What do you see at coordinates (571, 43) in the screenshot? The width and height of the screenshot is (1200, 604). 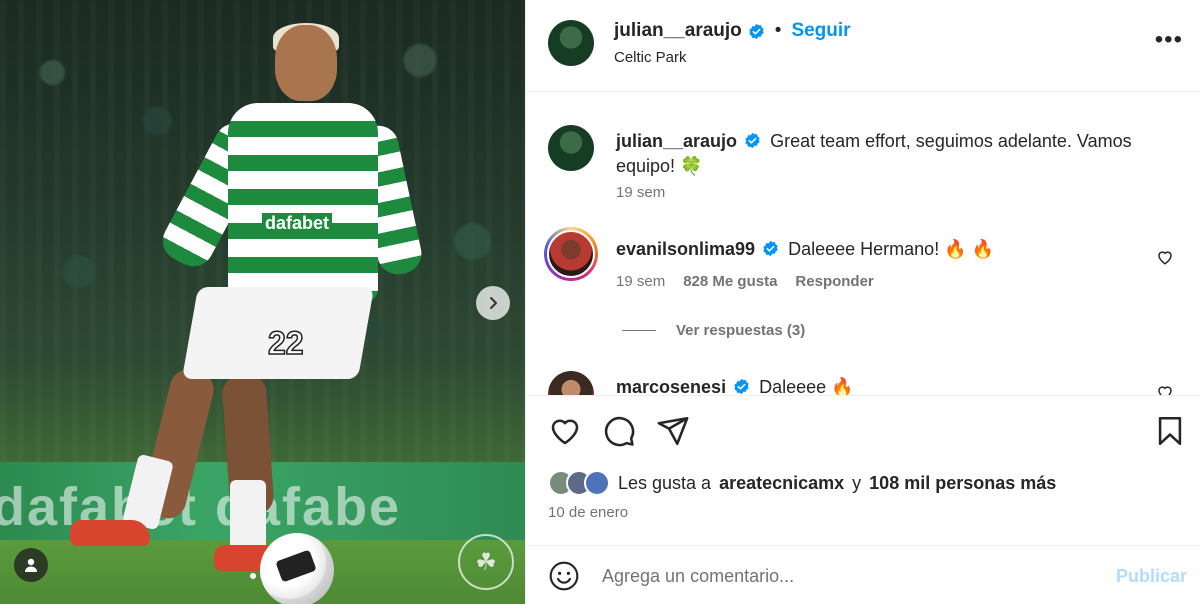 I see `author-avatar` at bounding box center [571, 43].